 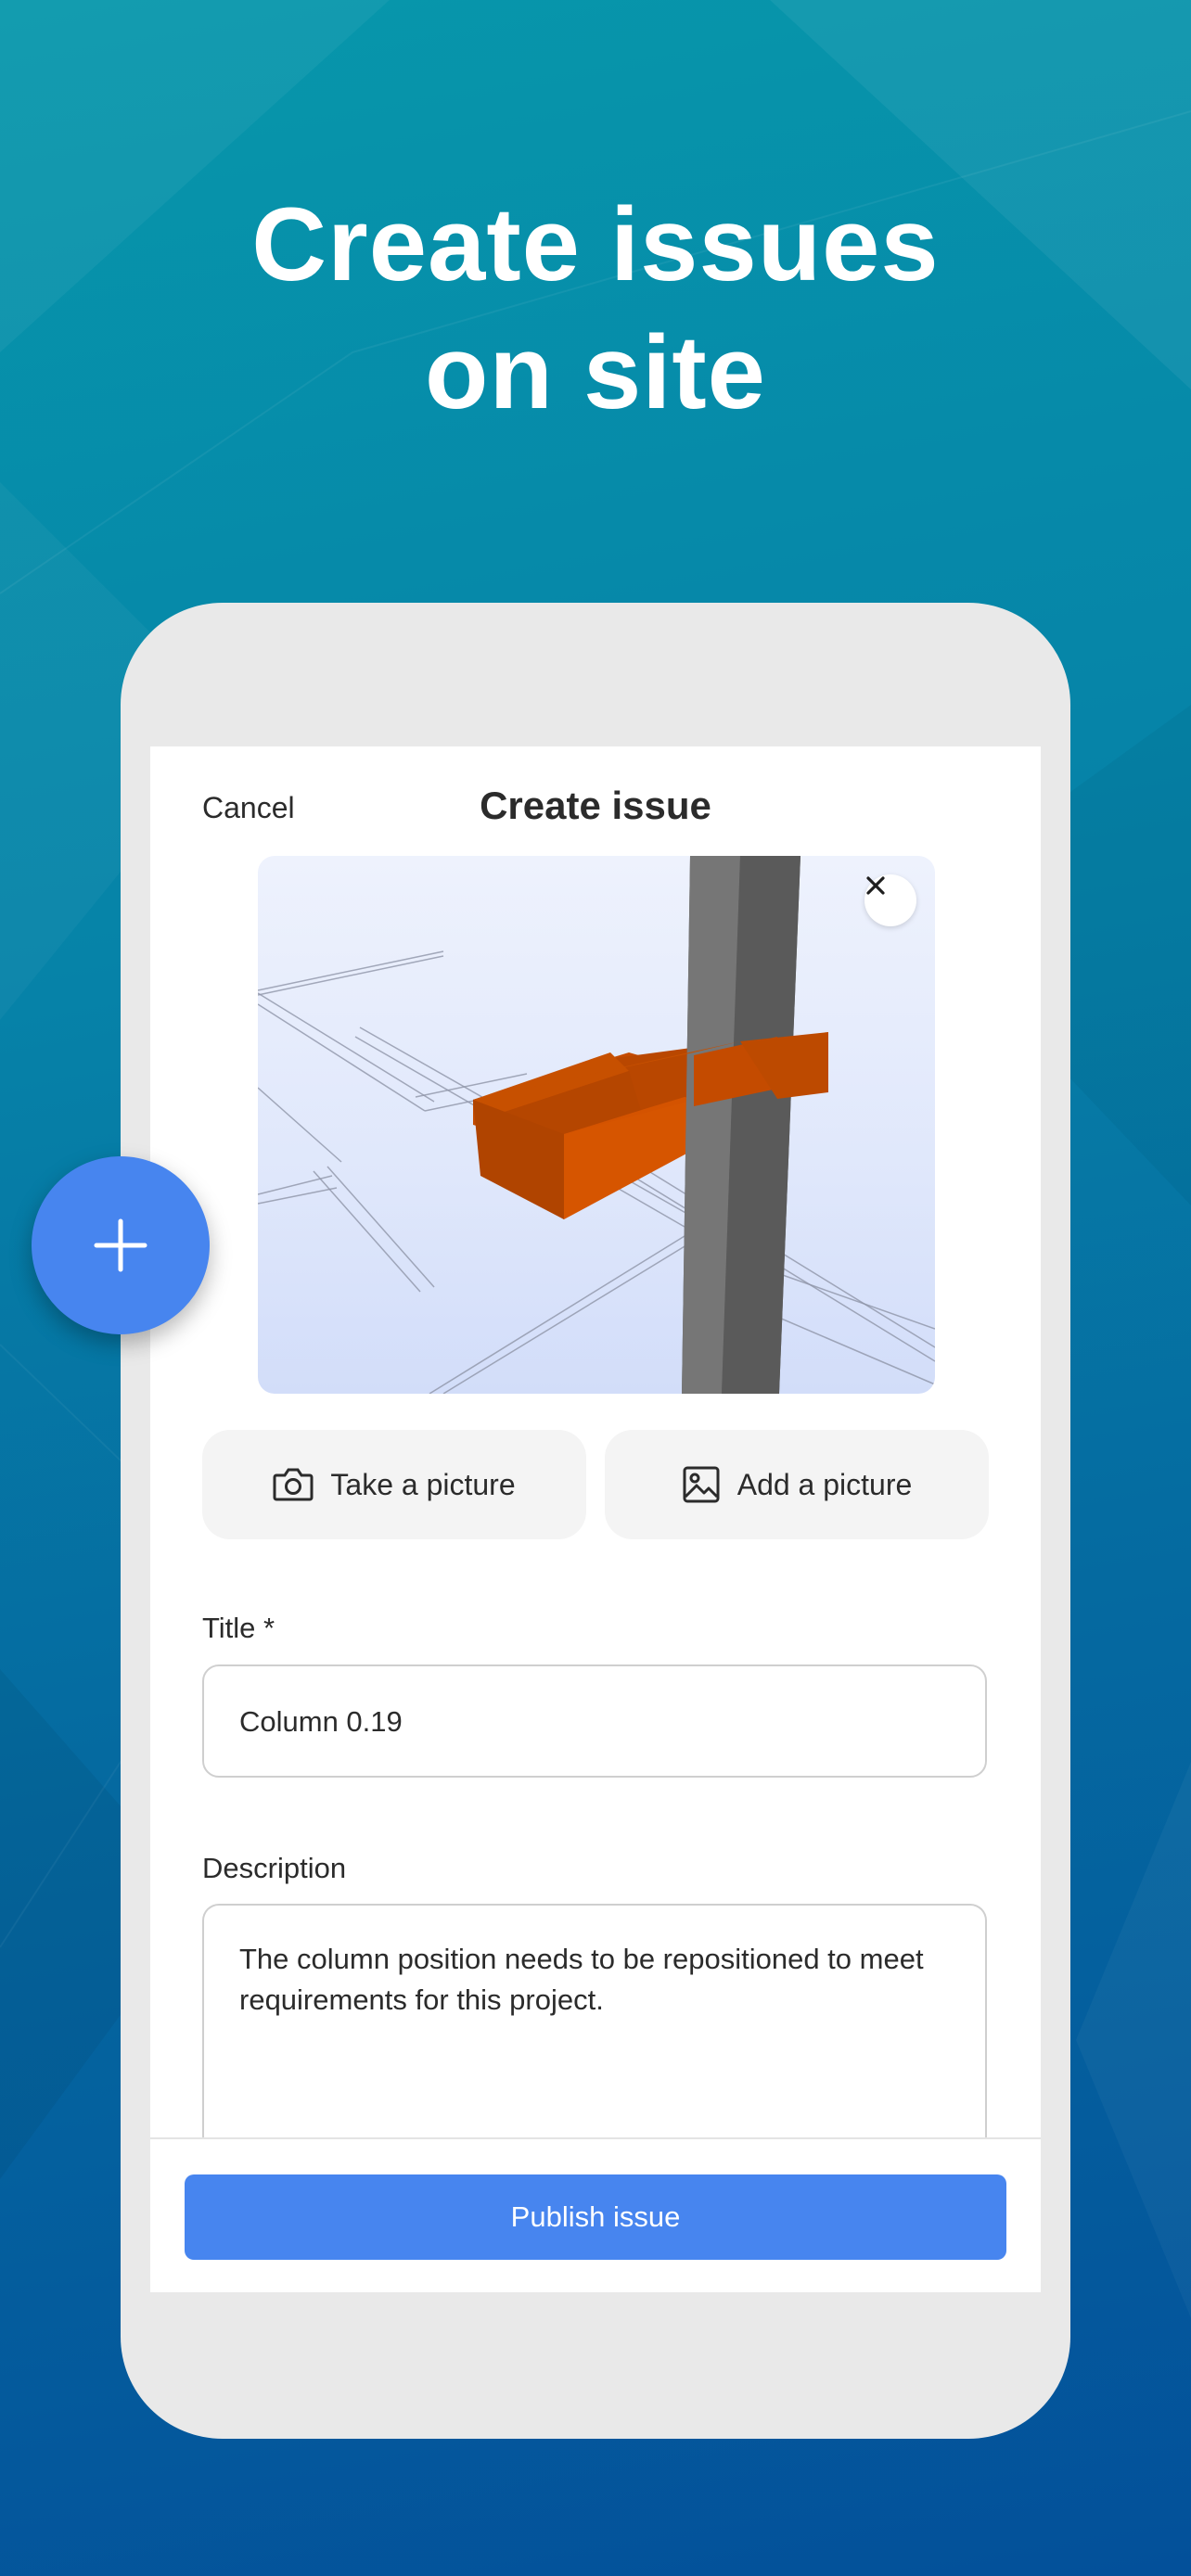 I want to click on nav-bar: Cancel Create issue, so click(x=595, y=806).